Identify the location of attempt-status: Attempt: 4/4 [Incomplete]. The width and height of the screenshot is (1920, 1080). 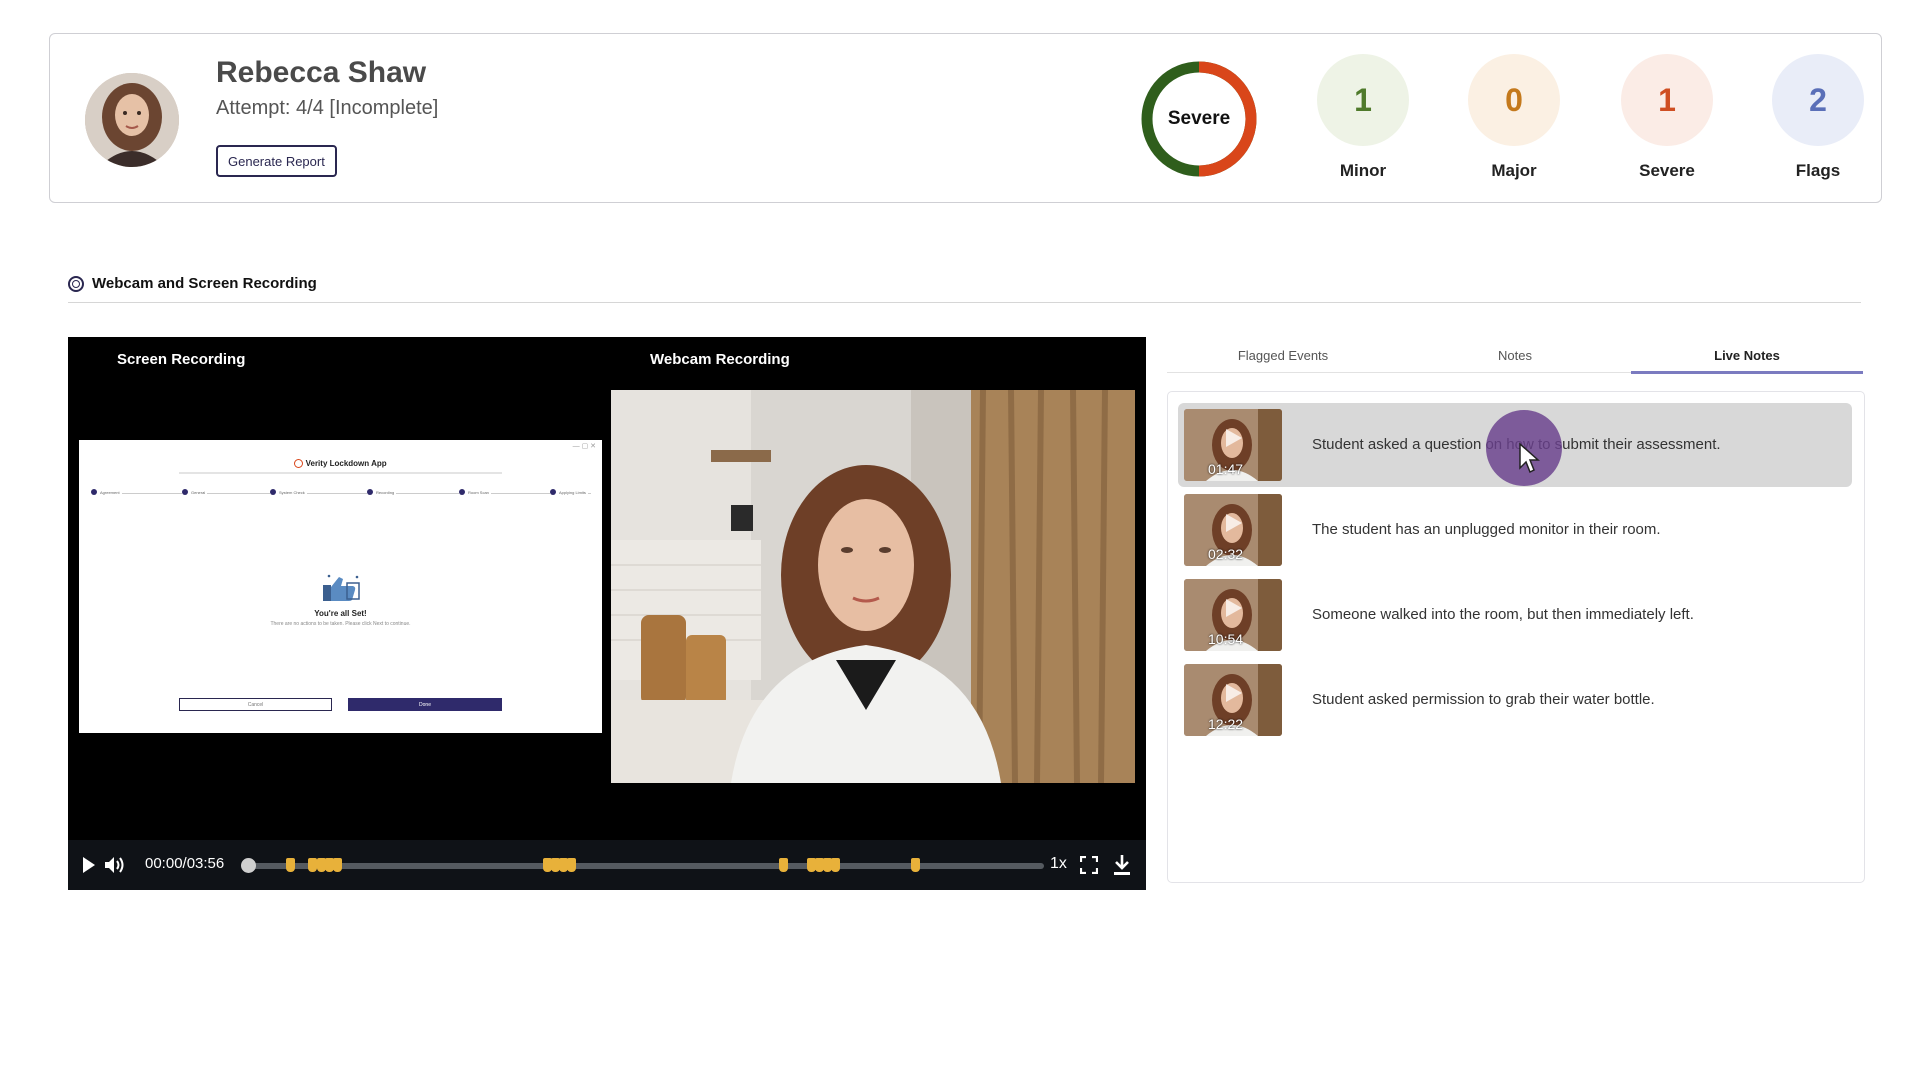
(327, 108).